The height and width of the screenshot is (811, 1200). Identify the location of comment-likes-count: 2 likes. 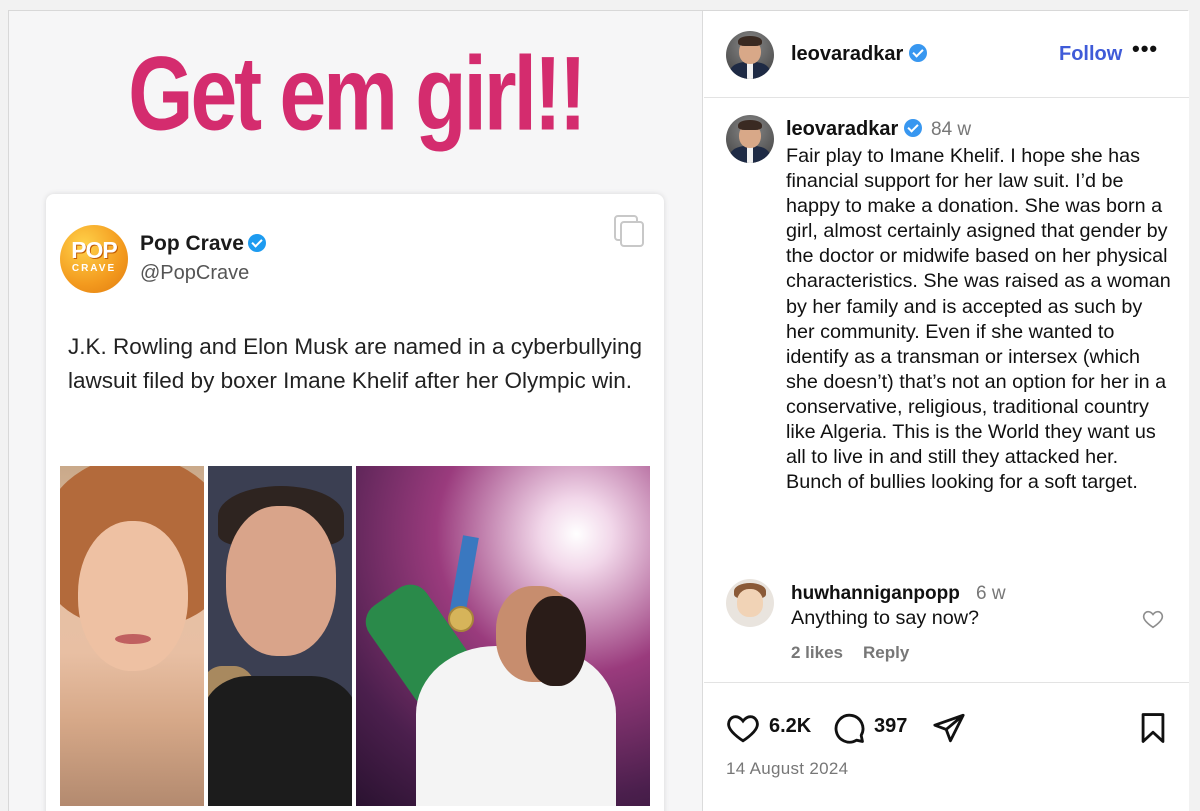
(817, 653).